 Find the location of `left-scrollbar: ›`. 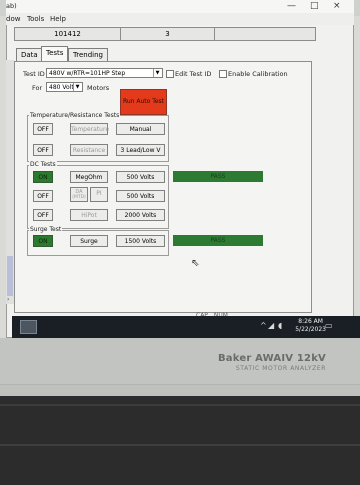

left-scrollbar: › is located at coordinates (10, 182).